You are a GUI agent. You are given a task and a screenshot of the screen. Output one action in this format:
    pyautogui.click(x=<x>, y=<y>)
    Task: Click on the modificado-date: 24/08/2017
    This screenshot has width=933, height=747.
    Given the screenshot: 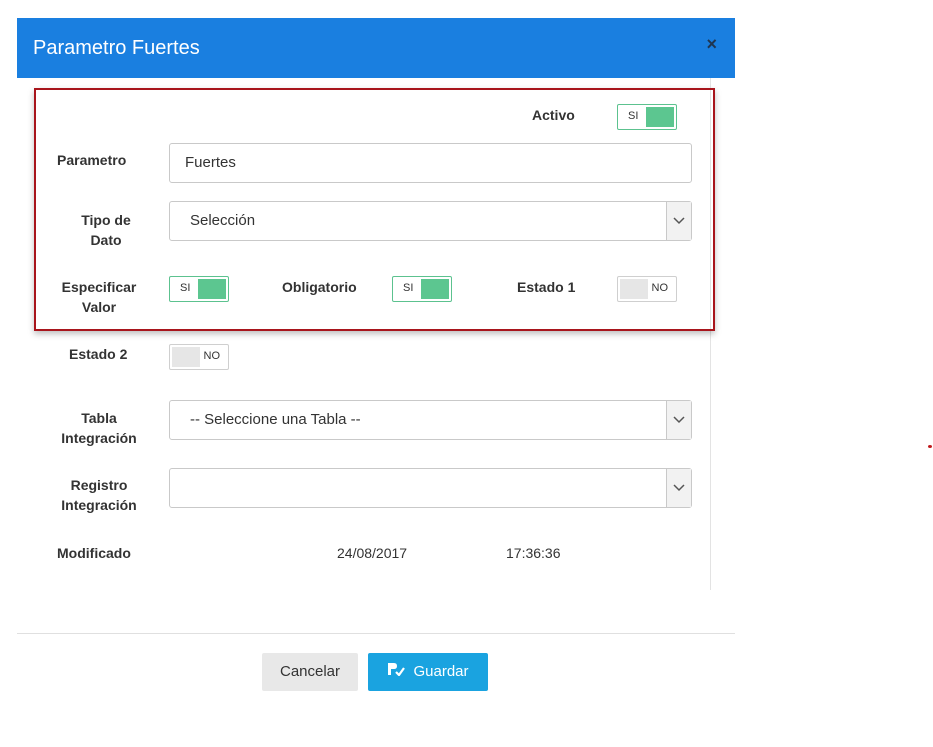 What is the action you would take?
    pyautogui.click(x=372, y=553)
    